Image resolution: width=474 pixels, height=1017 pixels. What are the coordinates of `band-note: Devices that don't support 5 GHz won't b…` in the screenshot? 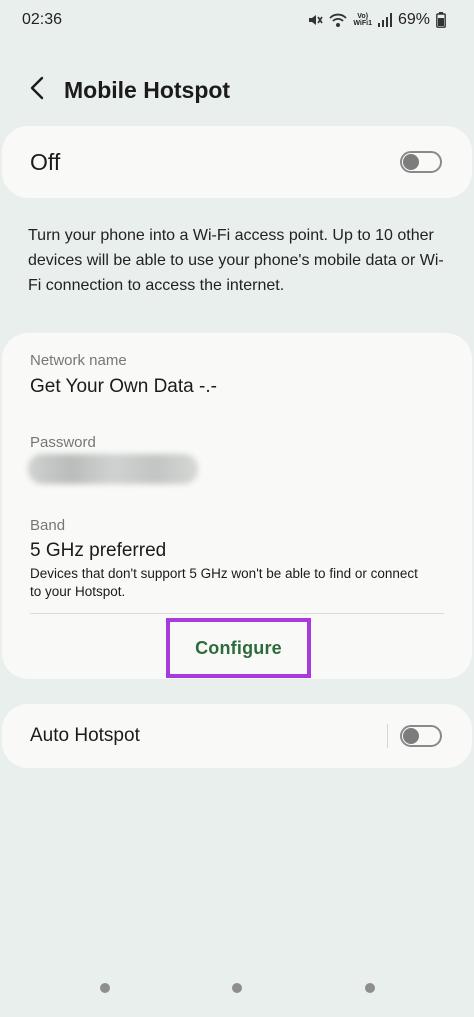 It's located at (224, 582).